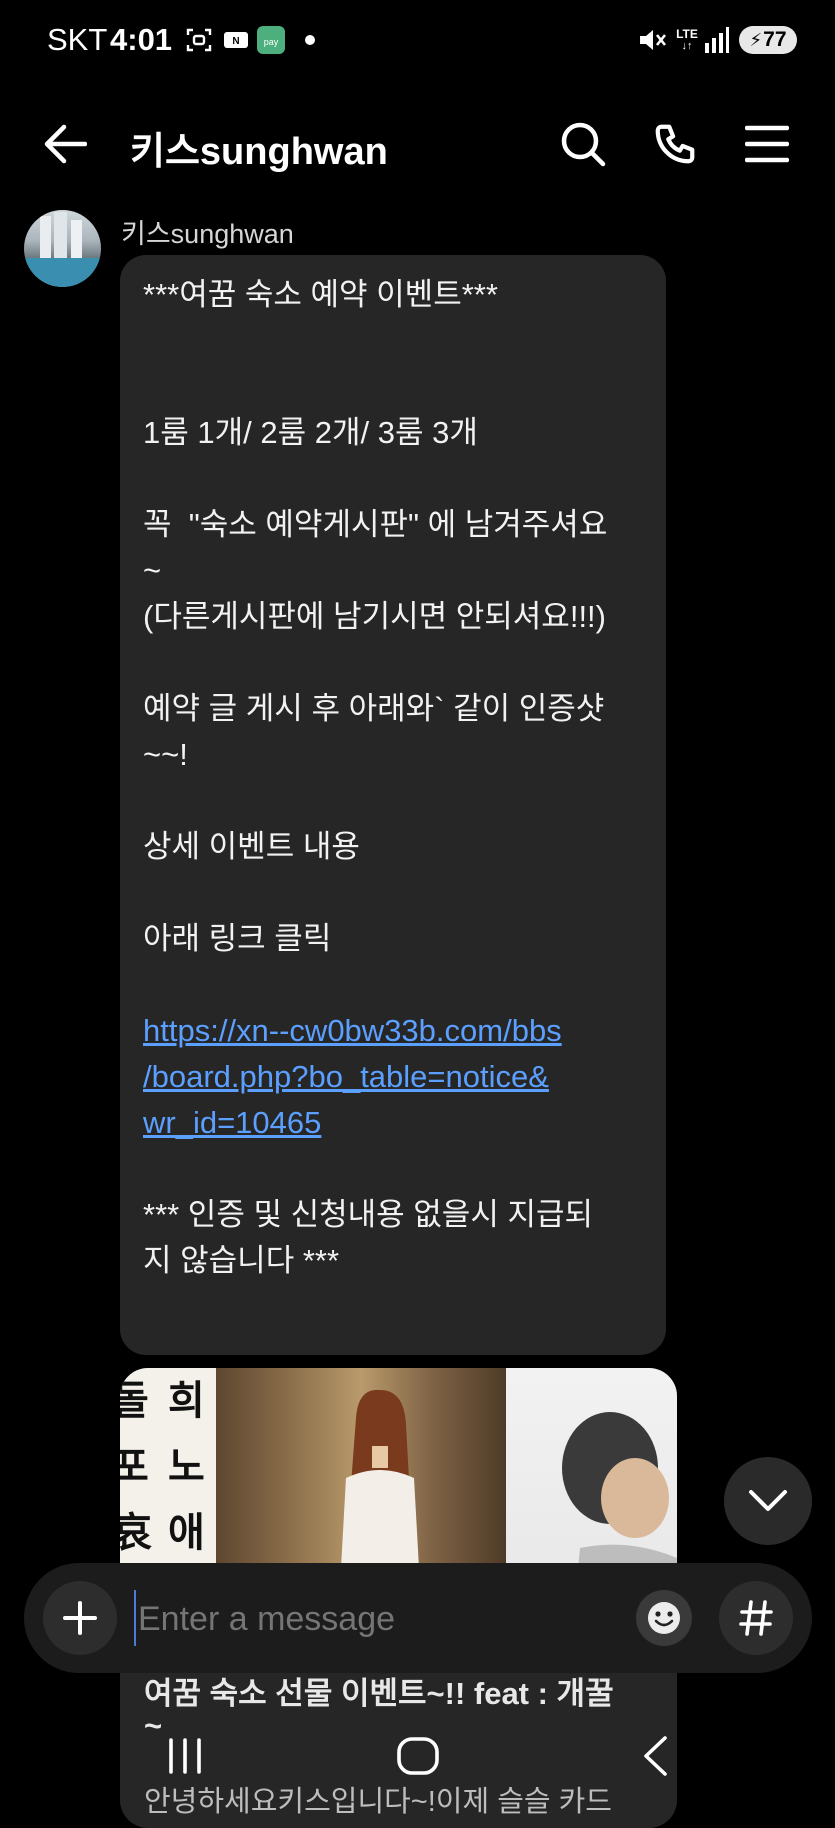  I want to click on search-icon, so click(583, 144).